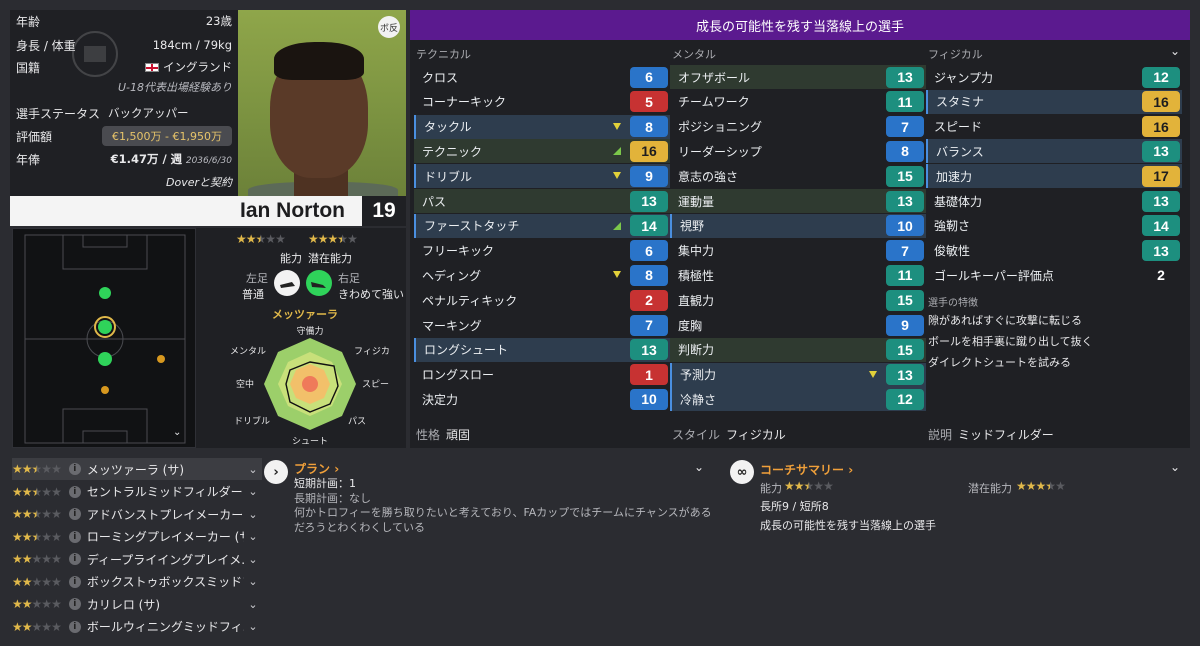  Describe the element at coordinates (137, 492) in the screenshot. I see `role-row: ★★★★★ i セントラルミッドフィルダー (...⌄` at that location.